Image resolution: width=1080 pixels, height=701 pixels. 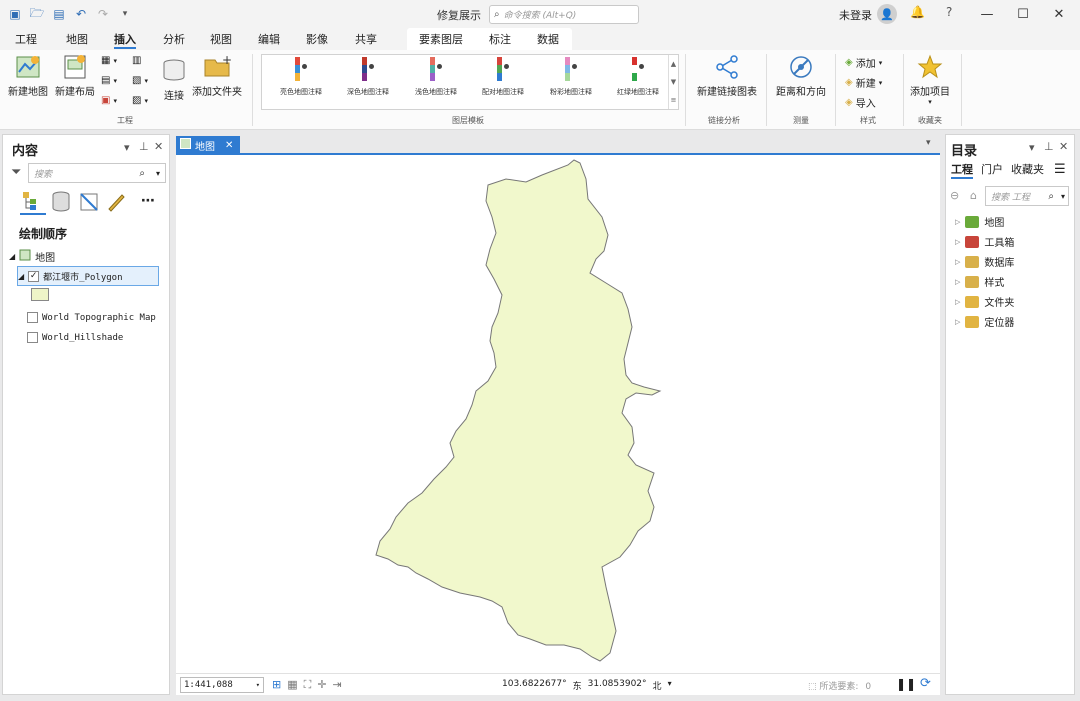 What do you see at coordinates (503, 77) in the screenshot?
I see `layer-template-item: 配对地图注释` at bounding box center [503, 77].